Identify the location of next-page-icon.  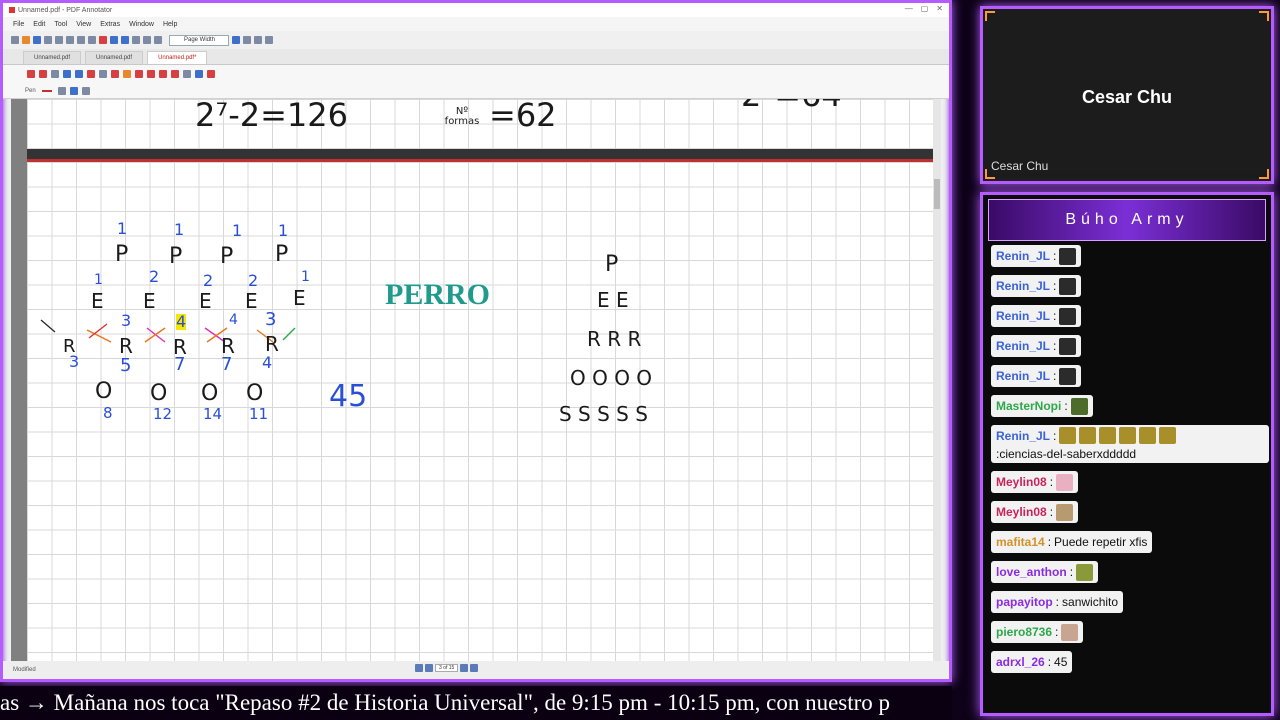
(464, 668).